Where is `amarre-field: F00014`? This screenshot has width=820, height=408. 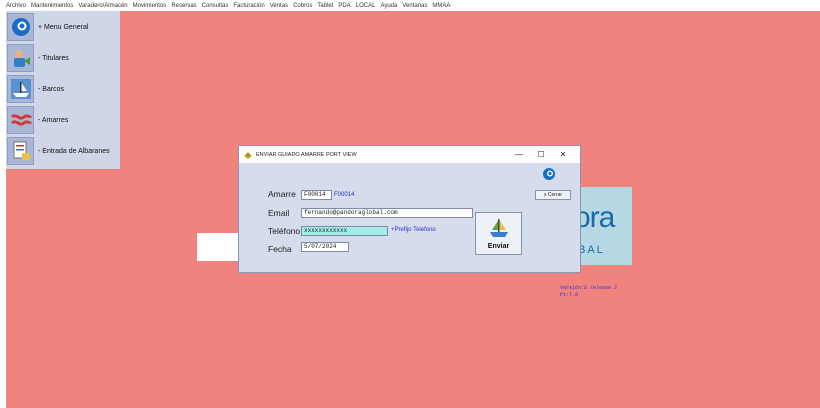 amarre-field: F00014 is located at coordinates (316, 195).